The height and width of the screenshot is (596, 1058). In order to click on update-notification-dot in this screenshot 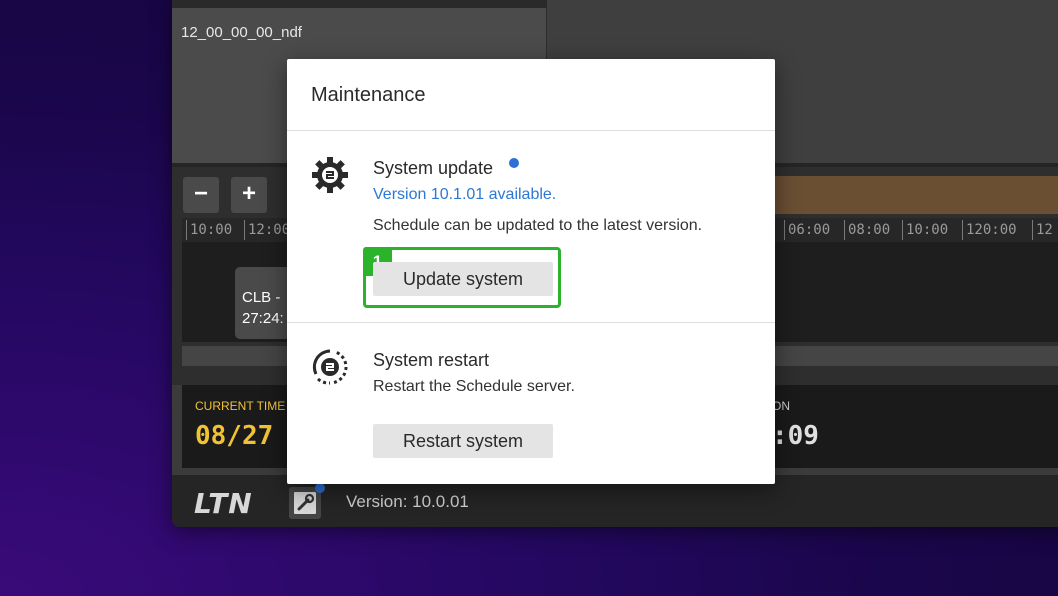, I will do `click(514, 163)`.